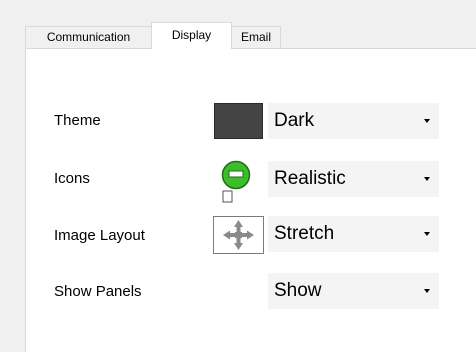 This screenshot has height=352, width=476. Describe the element at coordinates (353, 291) in the screenshot. I see `show-panels-dropdown: Show` at that location.